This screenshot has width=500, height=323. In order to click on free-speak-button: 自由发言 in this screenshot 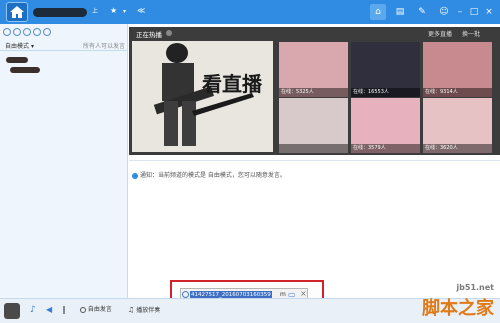, I will do `click(96, 310)`.